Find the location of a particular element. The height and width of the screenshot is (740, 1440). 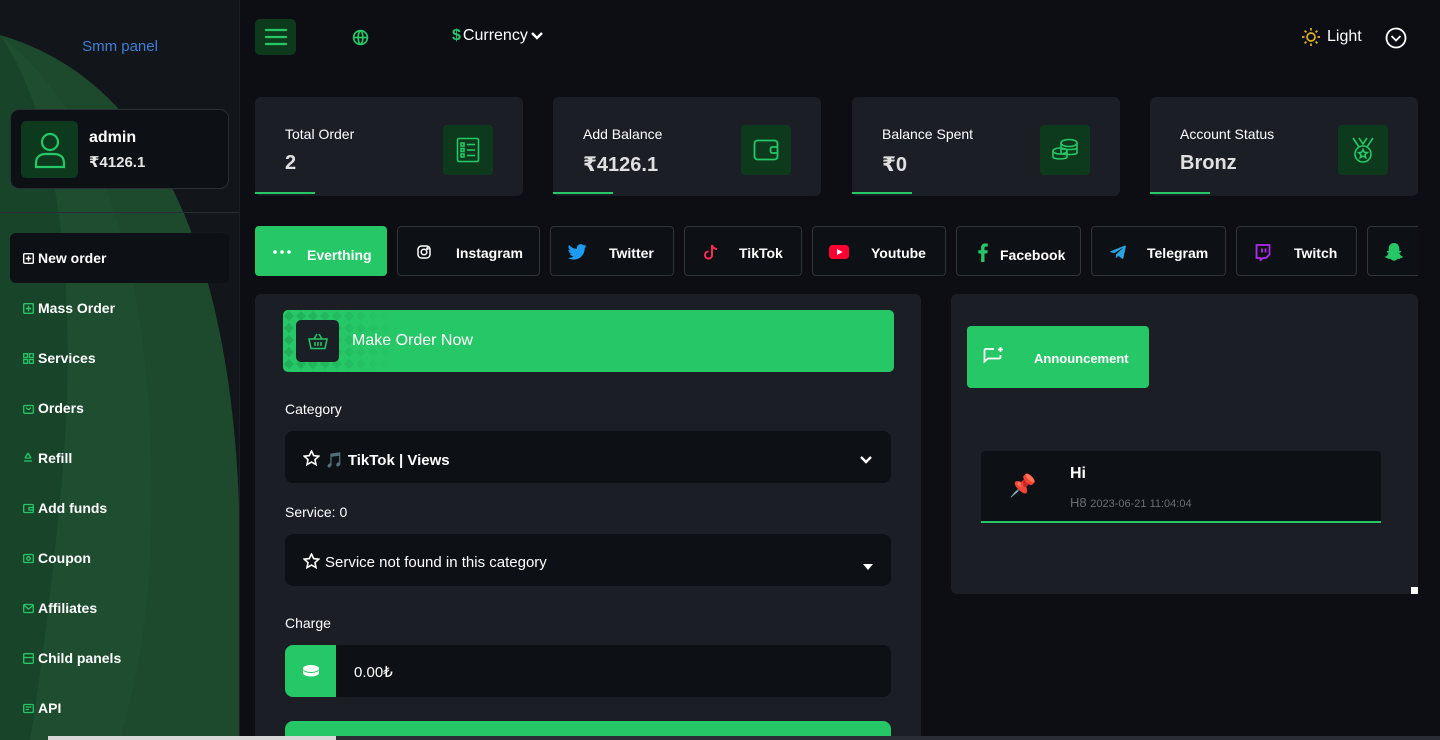

globe-icon is located at coordinates (360, 37).